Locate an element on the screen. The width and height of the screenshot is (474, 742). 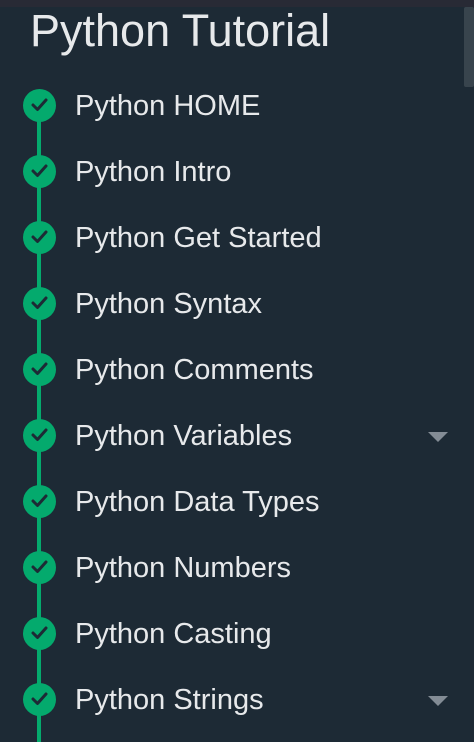
menu-item-python-comments: Python Comments is located at coordinates (237, 370).